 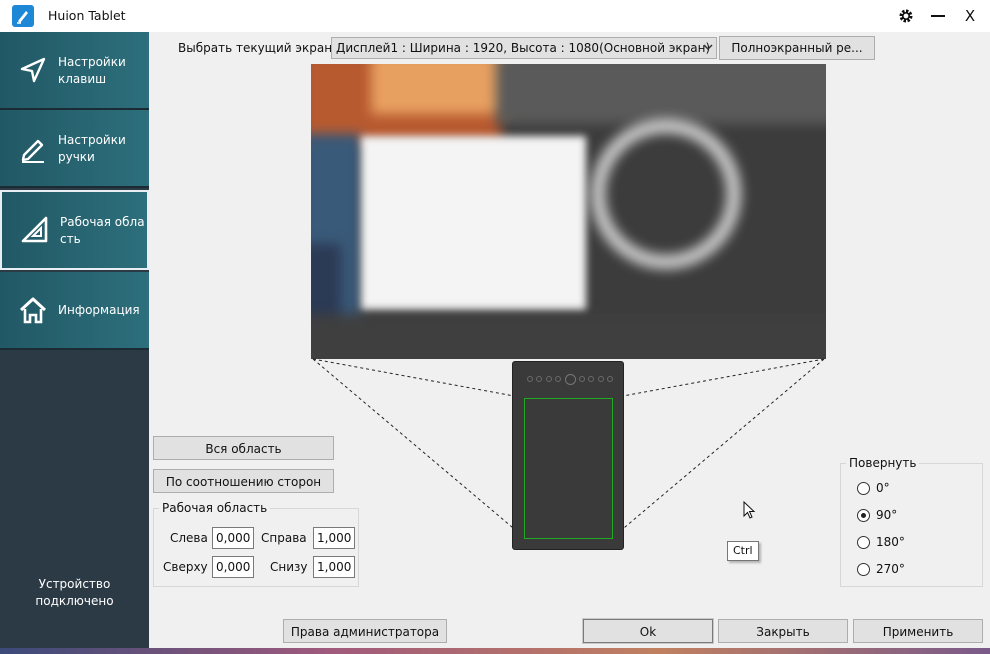 What do you see at coordinates (243, 448) in the screenshot?
I see `full-area-button: Вся область` at bounding box center [243, 448].